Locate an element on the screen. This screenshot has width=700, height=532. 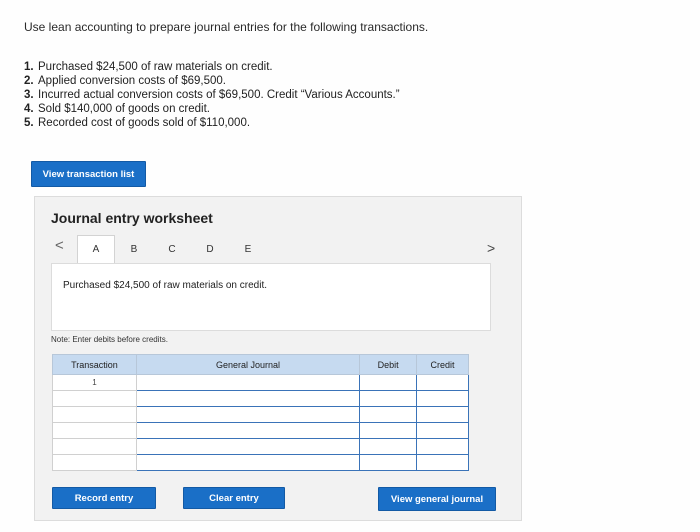
transaction-number: 4. is located at coordinates (29, 109).